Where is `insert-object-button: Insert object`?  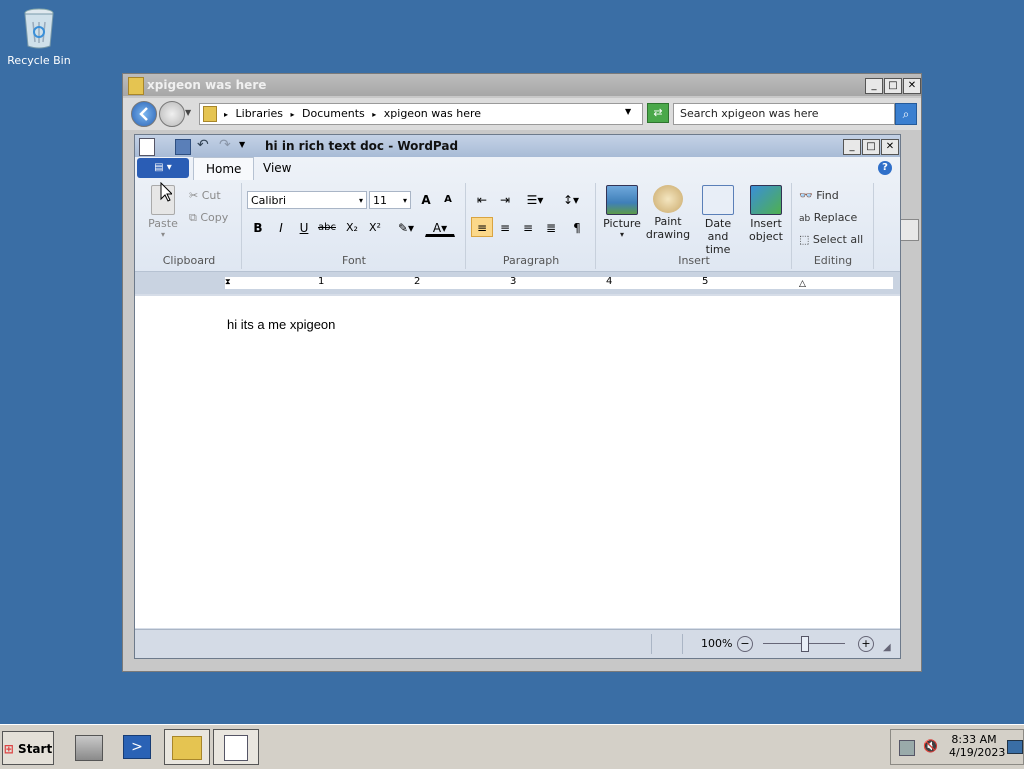 insert-object-button: Insert object is located at coordinates (766, 214).